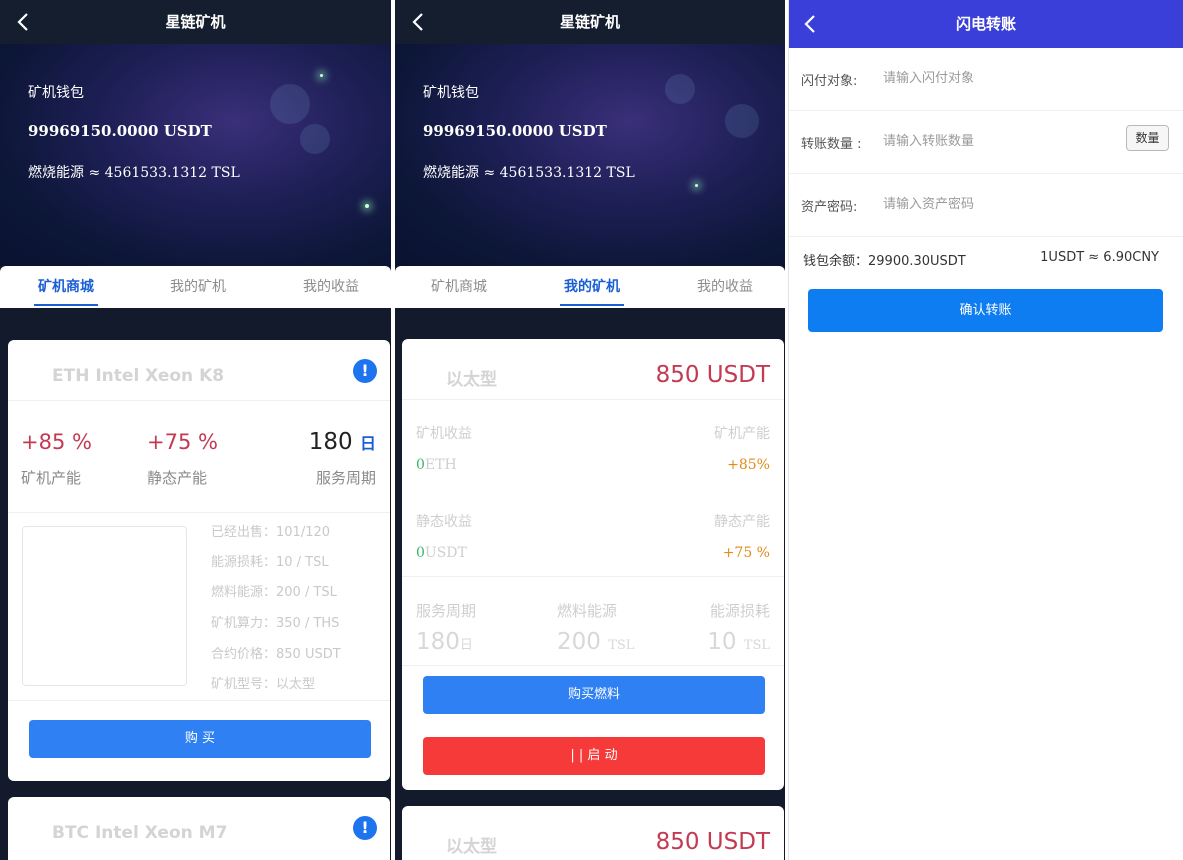 This screenshot has width=1183, height=860. What do you see at coordinates (270, 562) in the screenshot?
I see `spec-energy-loss: 能源损耗：10 / TSL` at bounding box center [270, 562].